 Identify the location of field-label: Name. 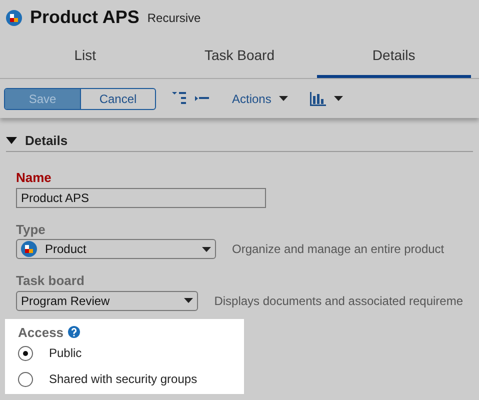
(34, 178).